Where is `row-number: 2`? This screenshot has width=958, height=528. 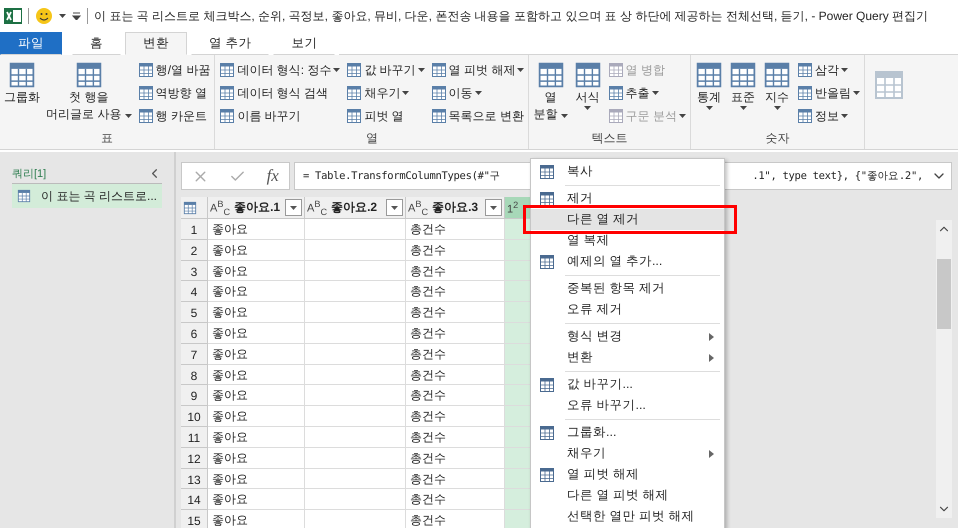 row-number: 2 is located at coordinates (194, 250).